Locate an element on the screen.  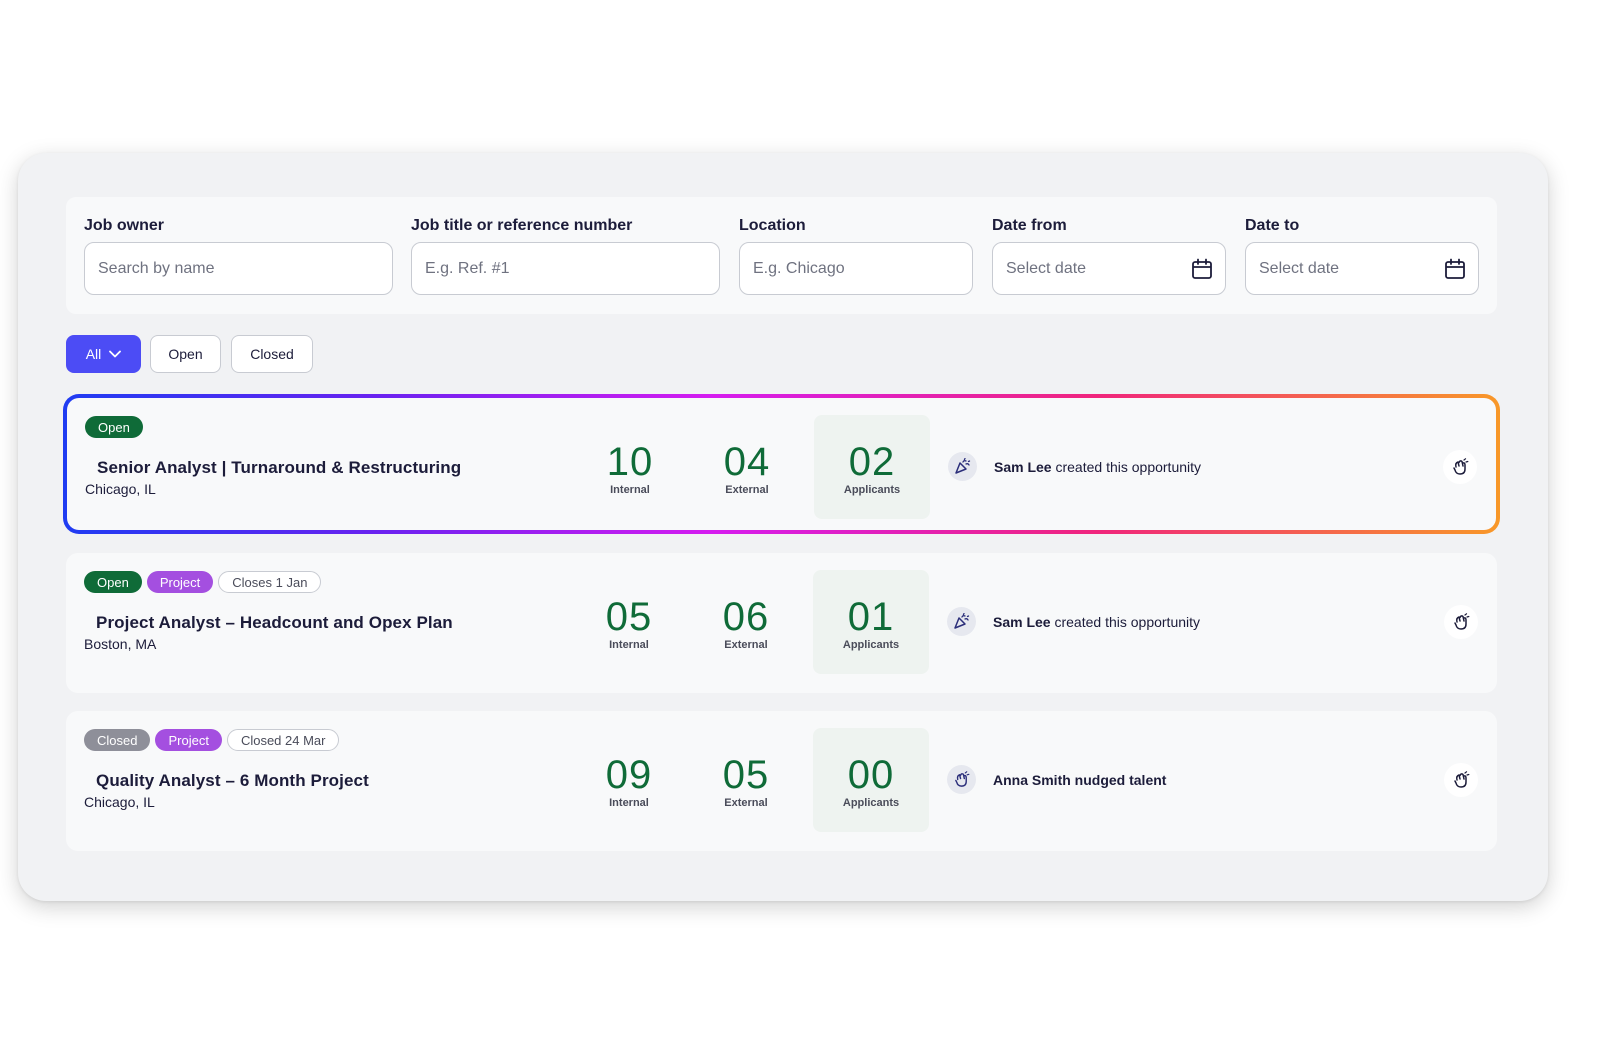
date-to-label: Date to is located at coordinates (1272, 225).